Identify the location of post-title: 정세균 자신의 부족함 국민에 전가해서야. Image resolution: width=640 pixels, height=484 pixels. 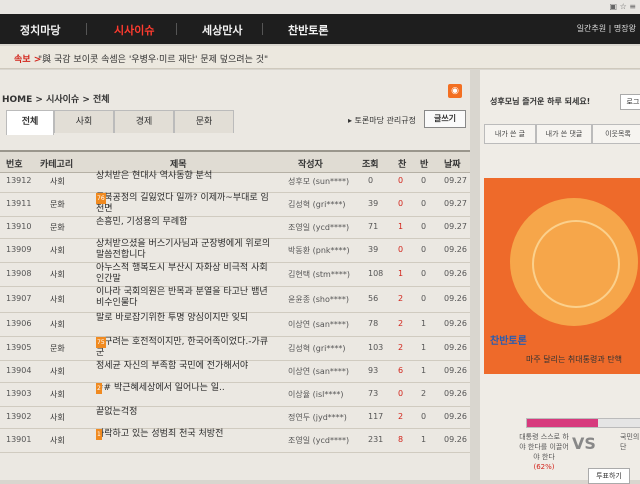
(172, 366).